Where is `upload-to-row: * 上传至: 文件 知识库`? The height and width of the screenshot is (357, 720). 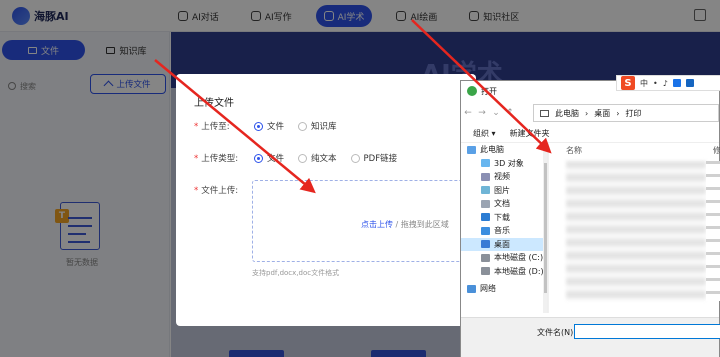
upload-to-row: * 上传至: 文件 知识库 is located at coordinates (272, 126).